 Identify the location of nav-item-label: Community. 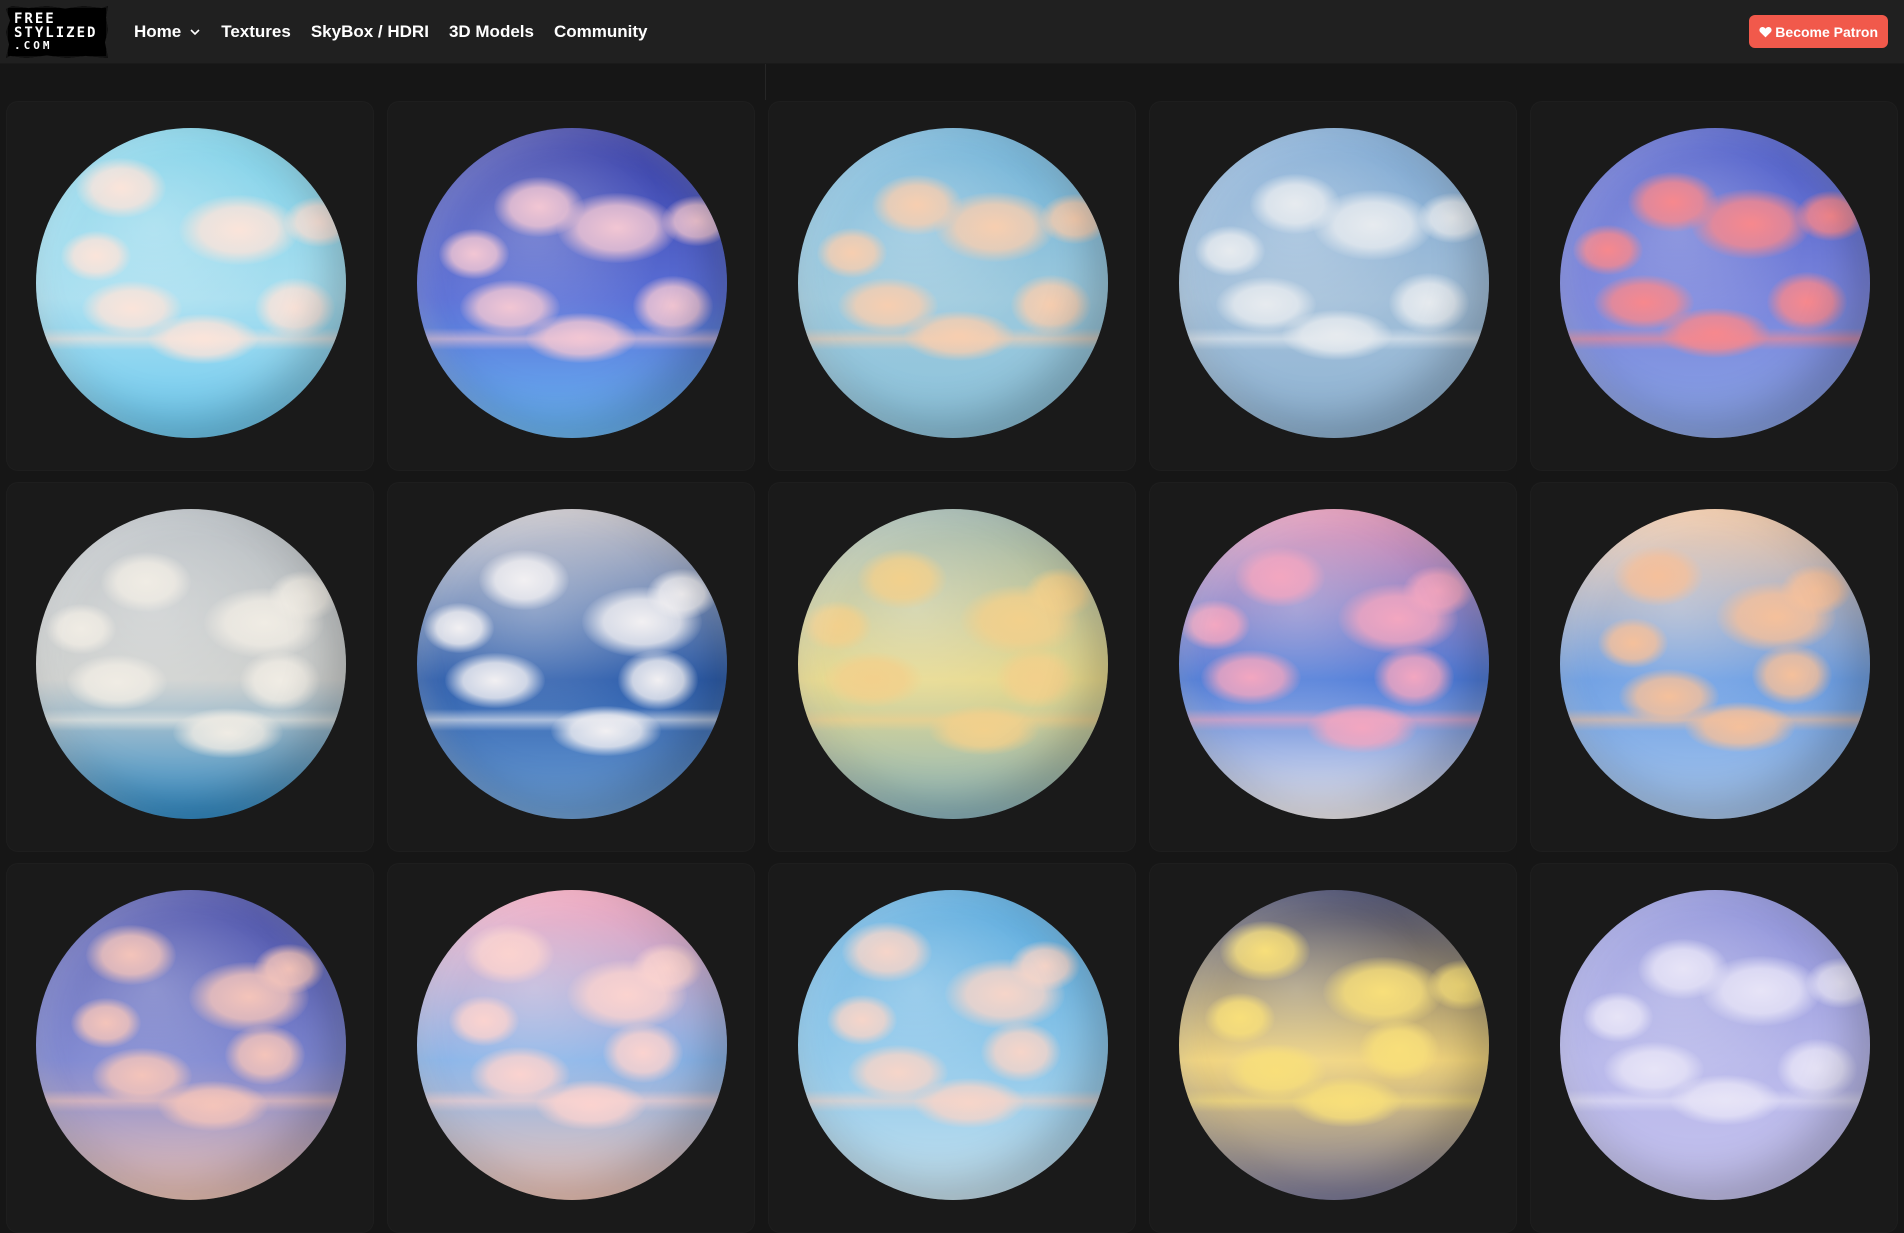
(600, 31).